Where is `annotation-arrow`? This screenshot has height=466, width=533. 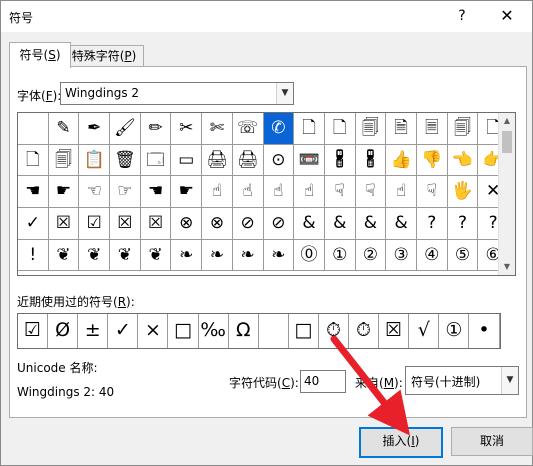
annotation-arrow is located at coordinates (370, 385).